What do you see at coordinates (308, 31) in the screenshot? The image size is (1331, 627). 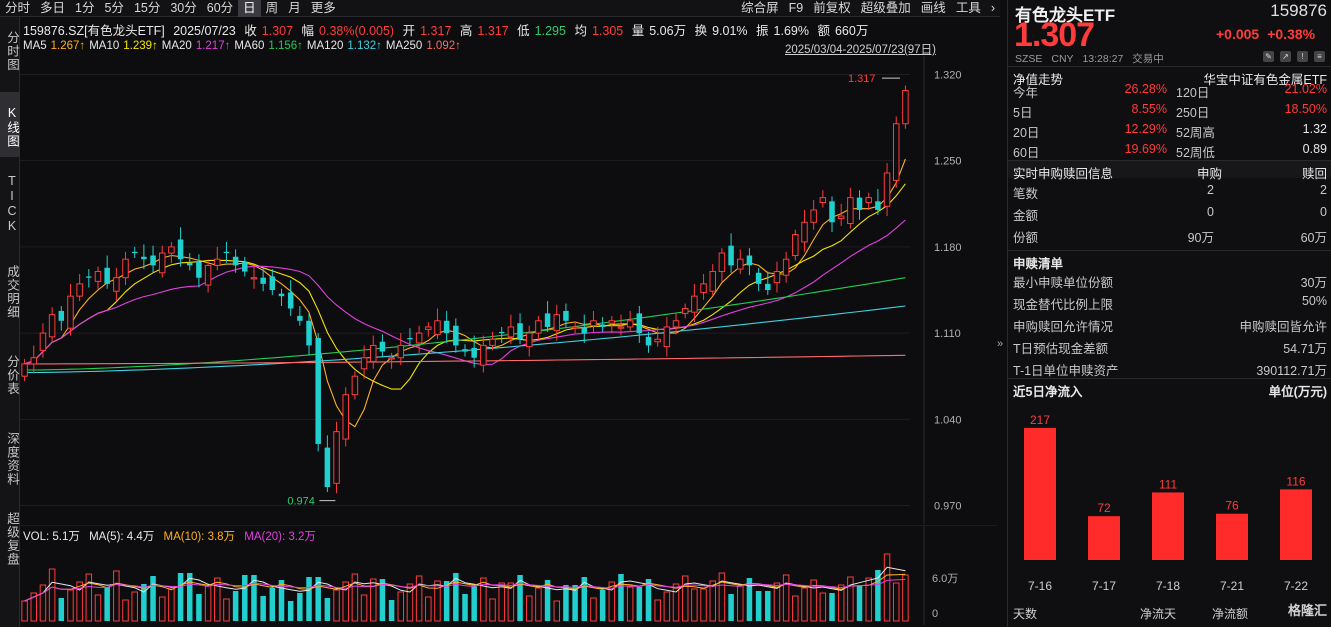 I see `range-label: 幅` at bounding box center [308, 31].